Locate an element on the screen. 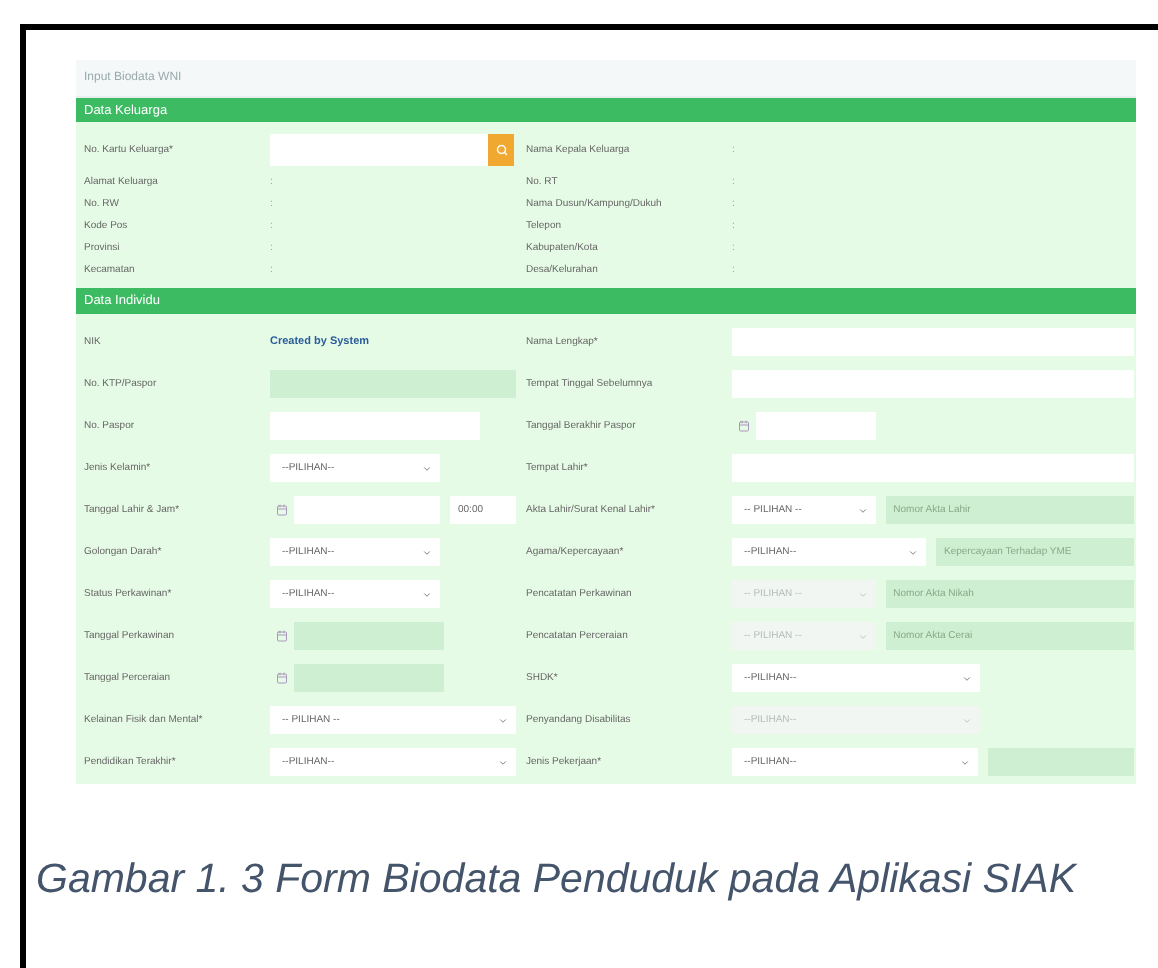 The width and height of the screenshot is (1158, 968). search-icon is located at coordinates (501, 149).